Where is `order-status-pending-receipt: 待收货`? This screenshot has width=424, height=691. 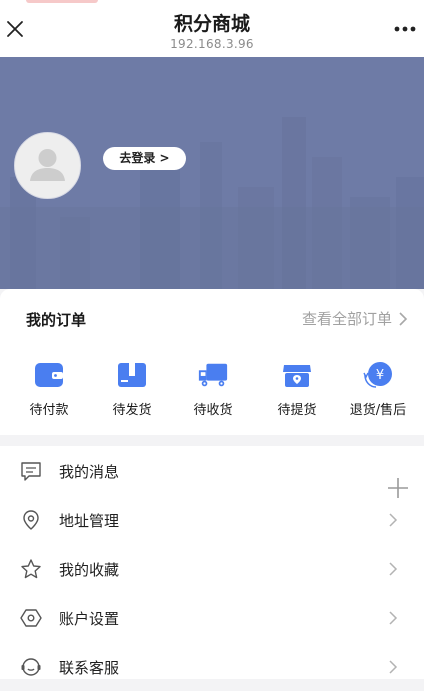 order-status-pending-receipt: 待收货 is located at coordinates (213, 389).